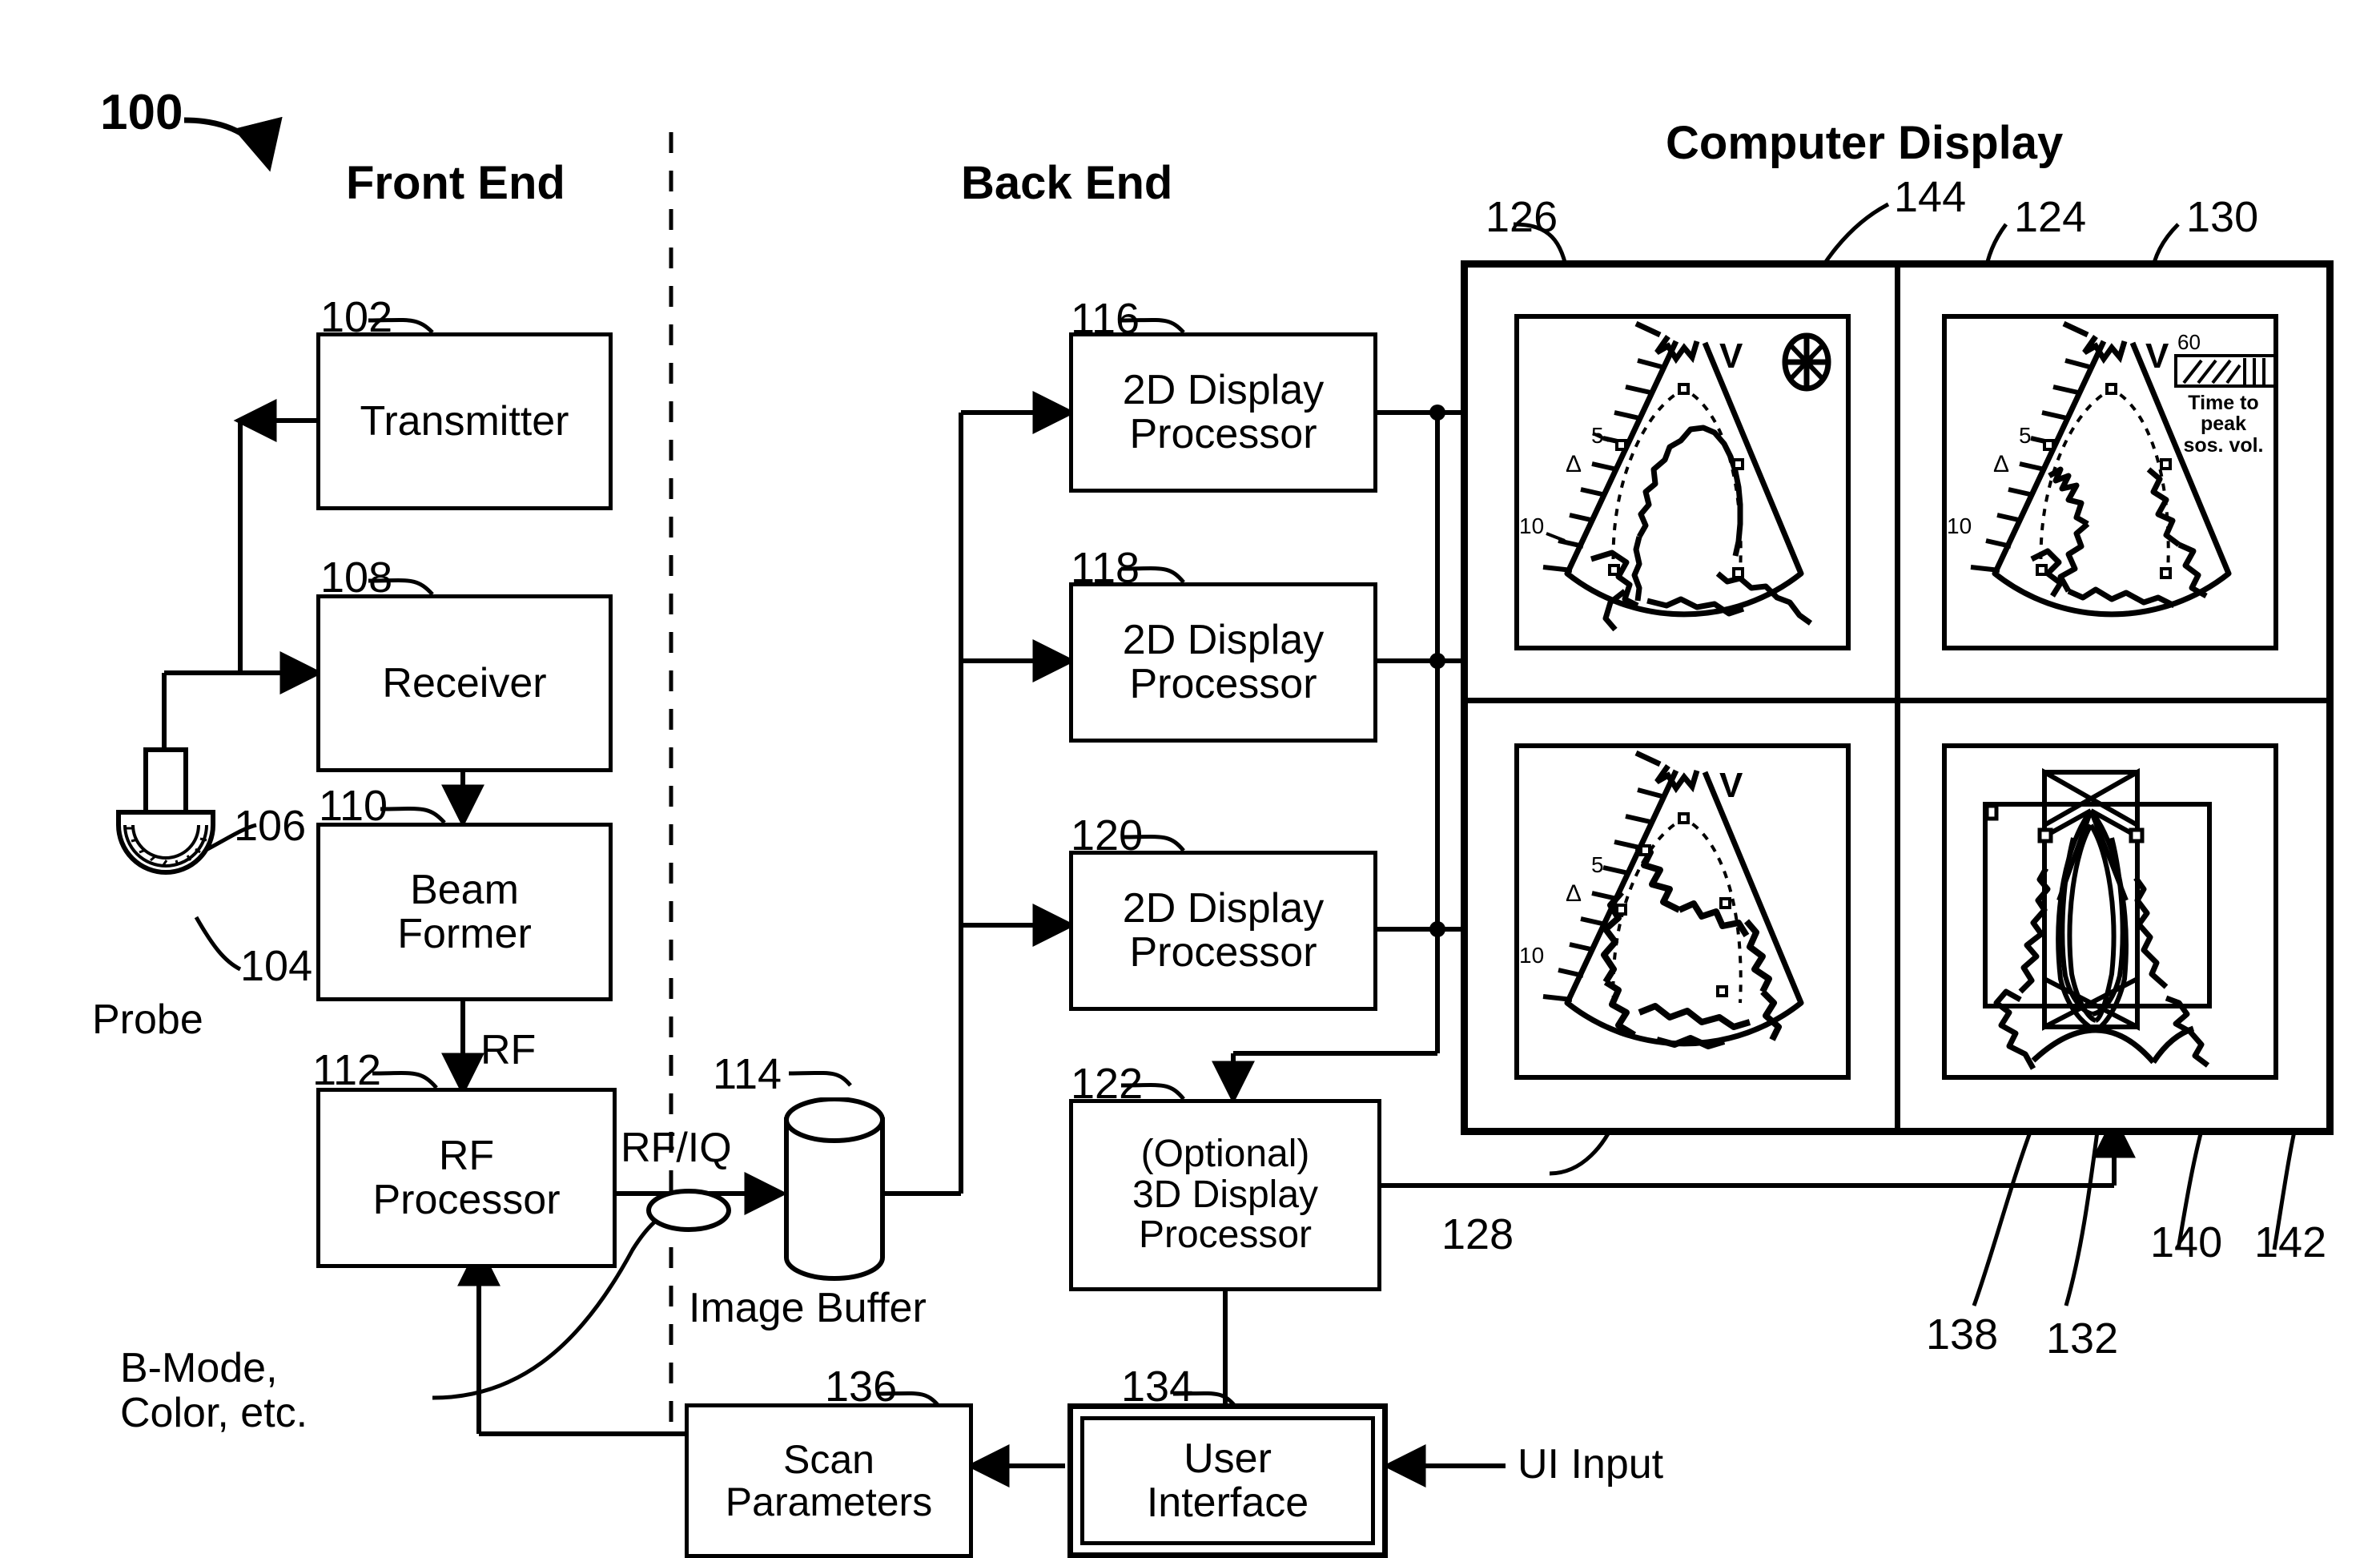  I want to click on three-d-volume-rendering, so click(2097, 918).